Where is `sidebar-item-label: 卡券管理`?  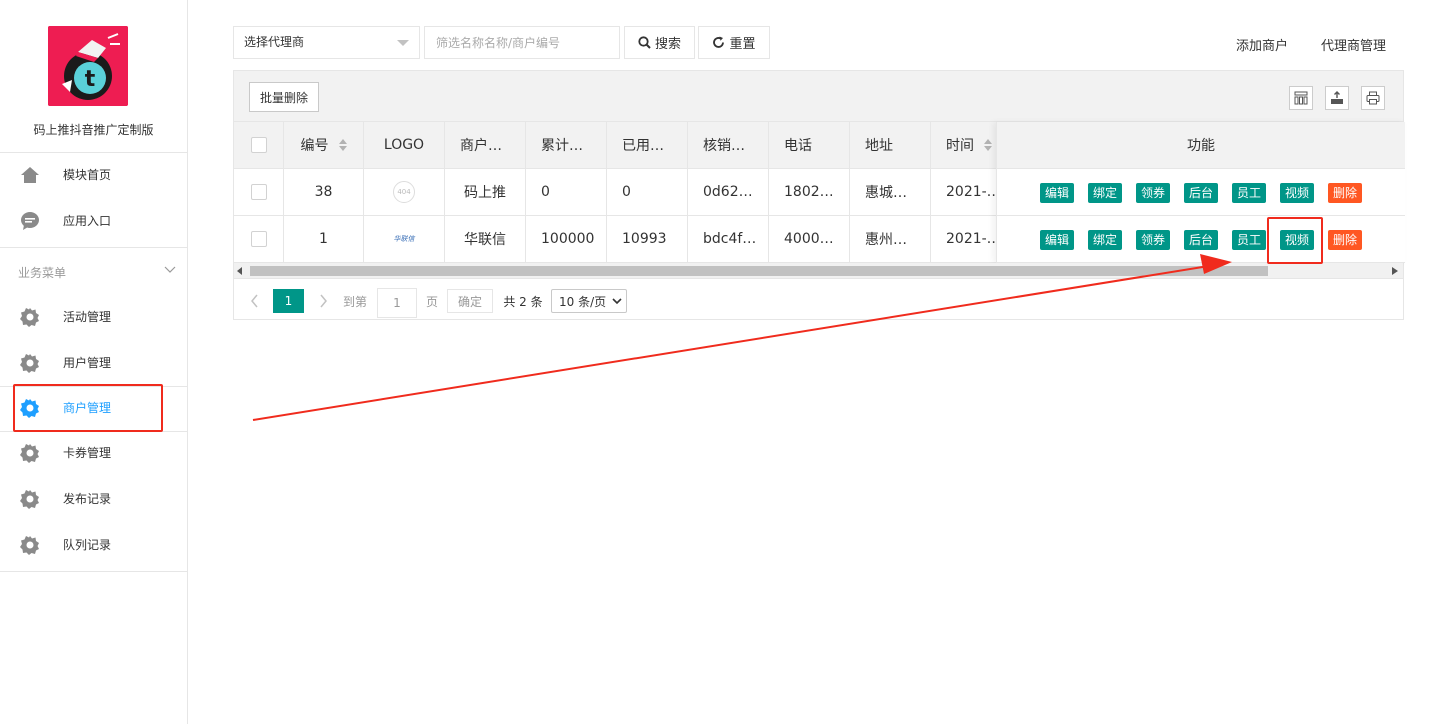
sidebar-item-label: 卡券管理 is located at coordinates (87, 453).